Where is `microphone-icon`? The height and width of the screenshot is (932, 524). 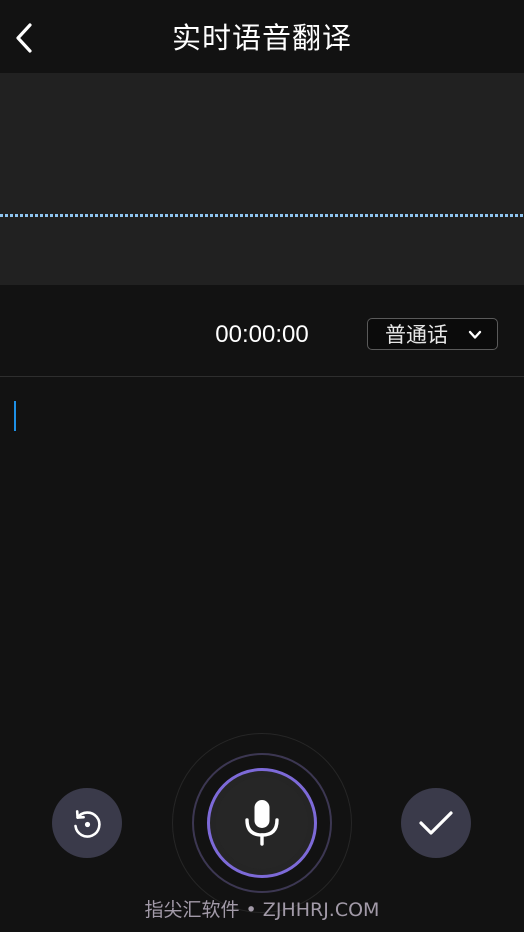
microphone-icon is located at coordinates (262, 823).